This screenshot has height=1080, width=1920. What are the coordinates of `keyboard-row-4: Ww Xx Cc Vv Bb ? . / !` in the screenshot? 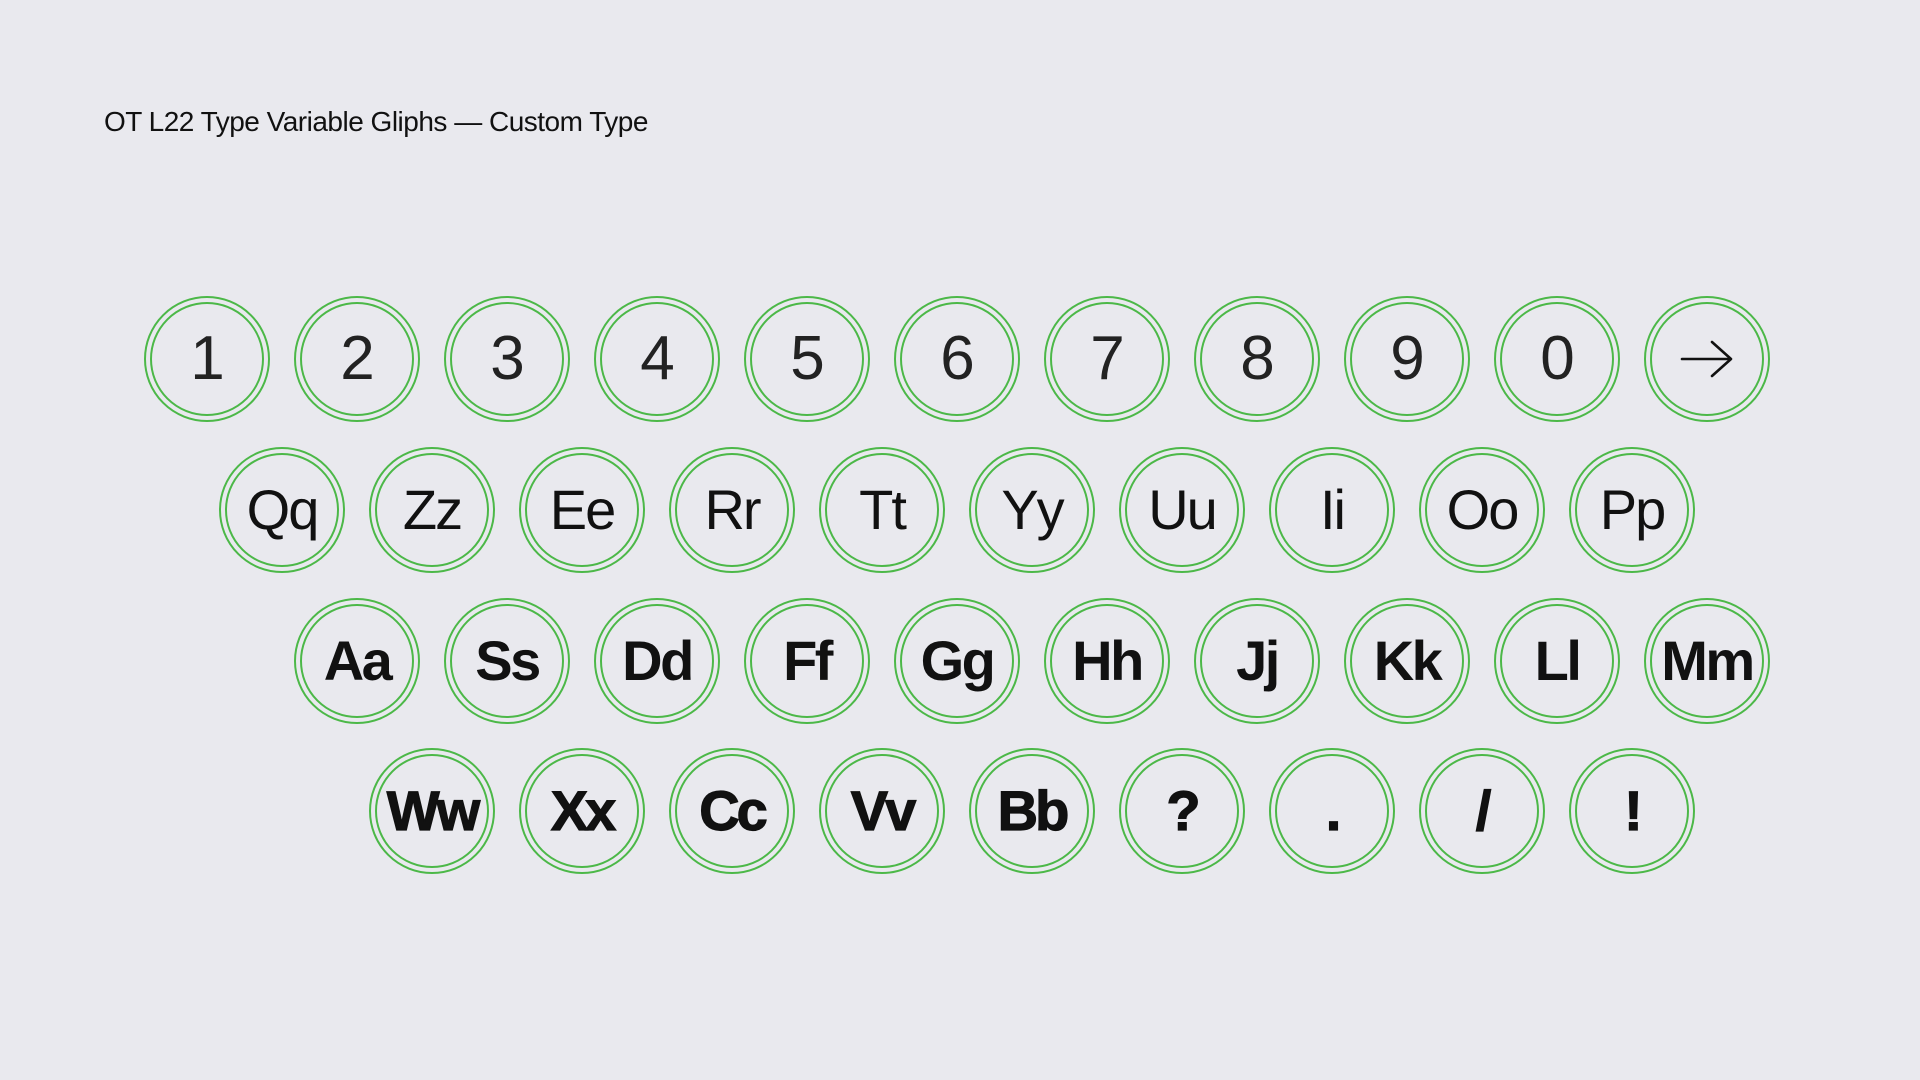 It's located at (1044, 812).